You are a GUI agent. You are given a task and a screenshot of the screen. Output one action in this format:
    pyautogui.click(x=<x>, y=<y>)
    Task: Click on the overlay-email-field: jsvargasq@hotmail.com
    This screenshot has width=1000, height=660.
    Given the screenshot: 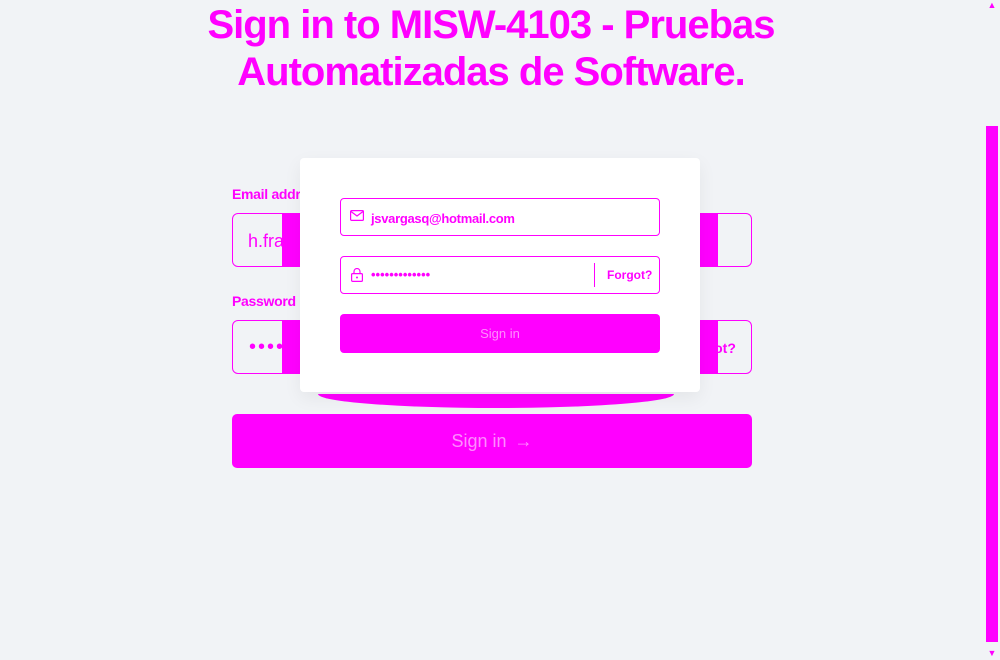 What is the action you would take?
    pyautogui.click(x=500, y=217)
    